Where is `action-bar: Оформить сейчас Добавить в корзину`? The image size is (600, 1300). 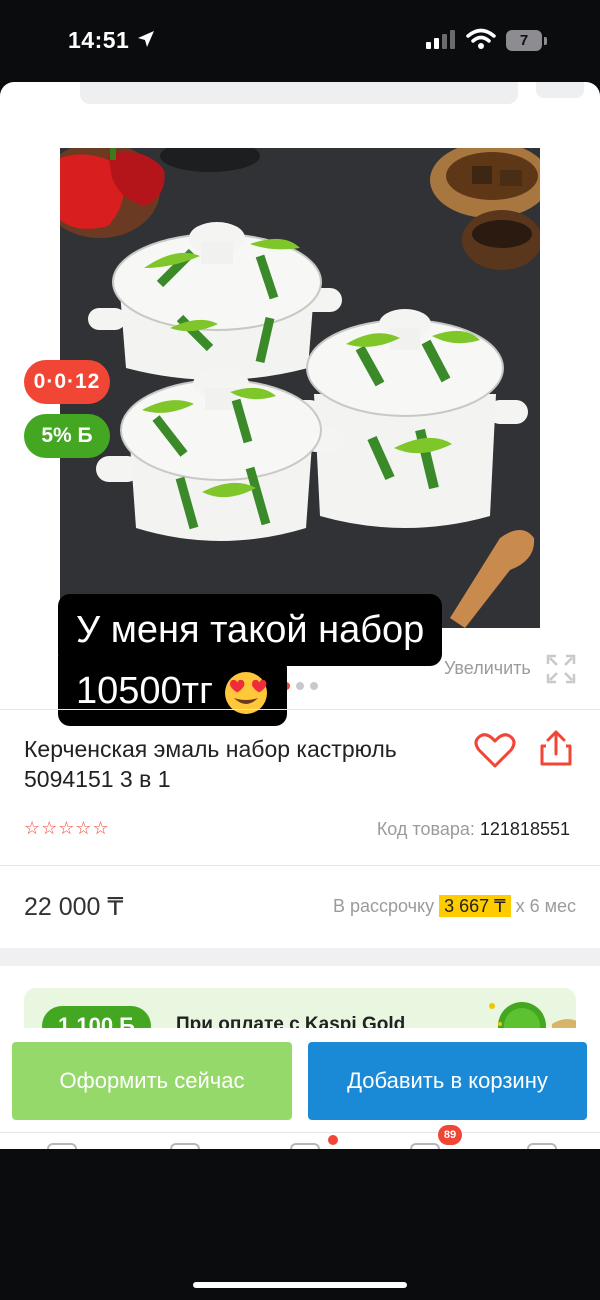 action-bar: Оформить сейчас Добавить в корзину is located at coordinates (300, 1080).